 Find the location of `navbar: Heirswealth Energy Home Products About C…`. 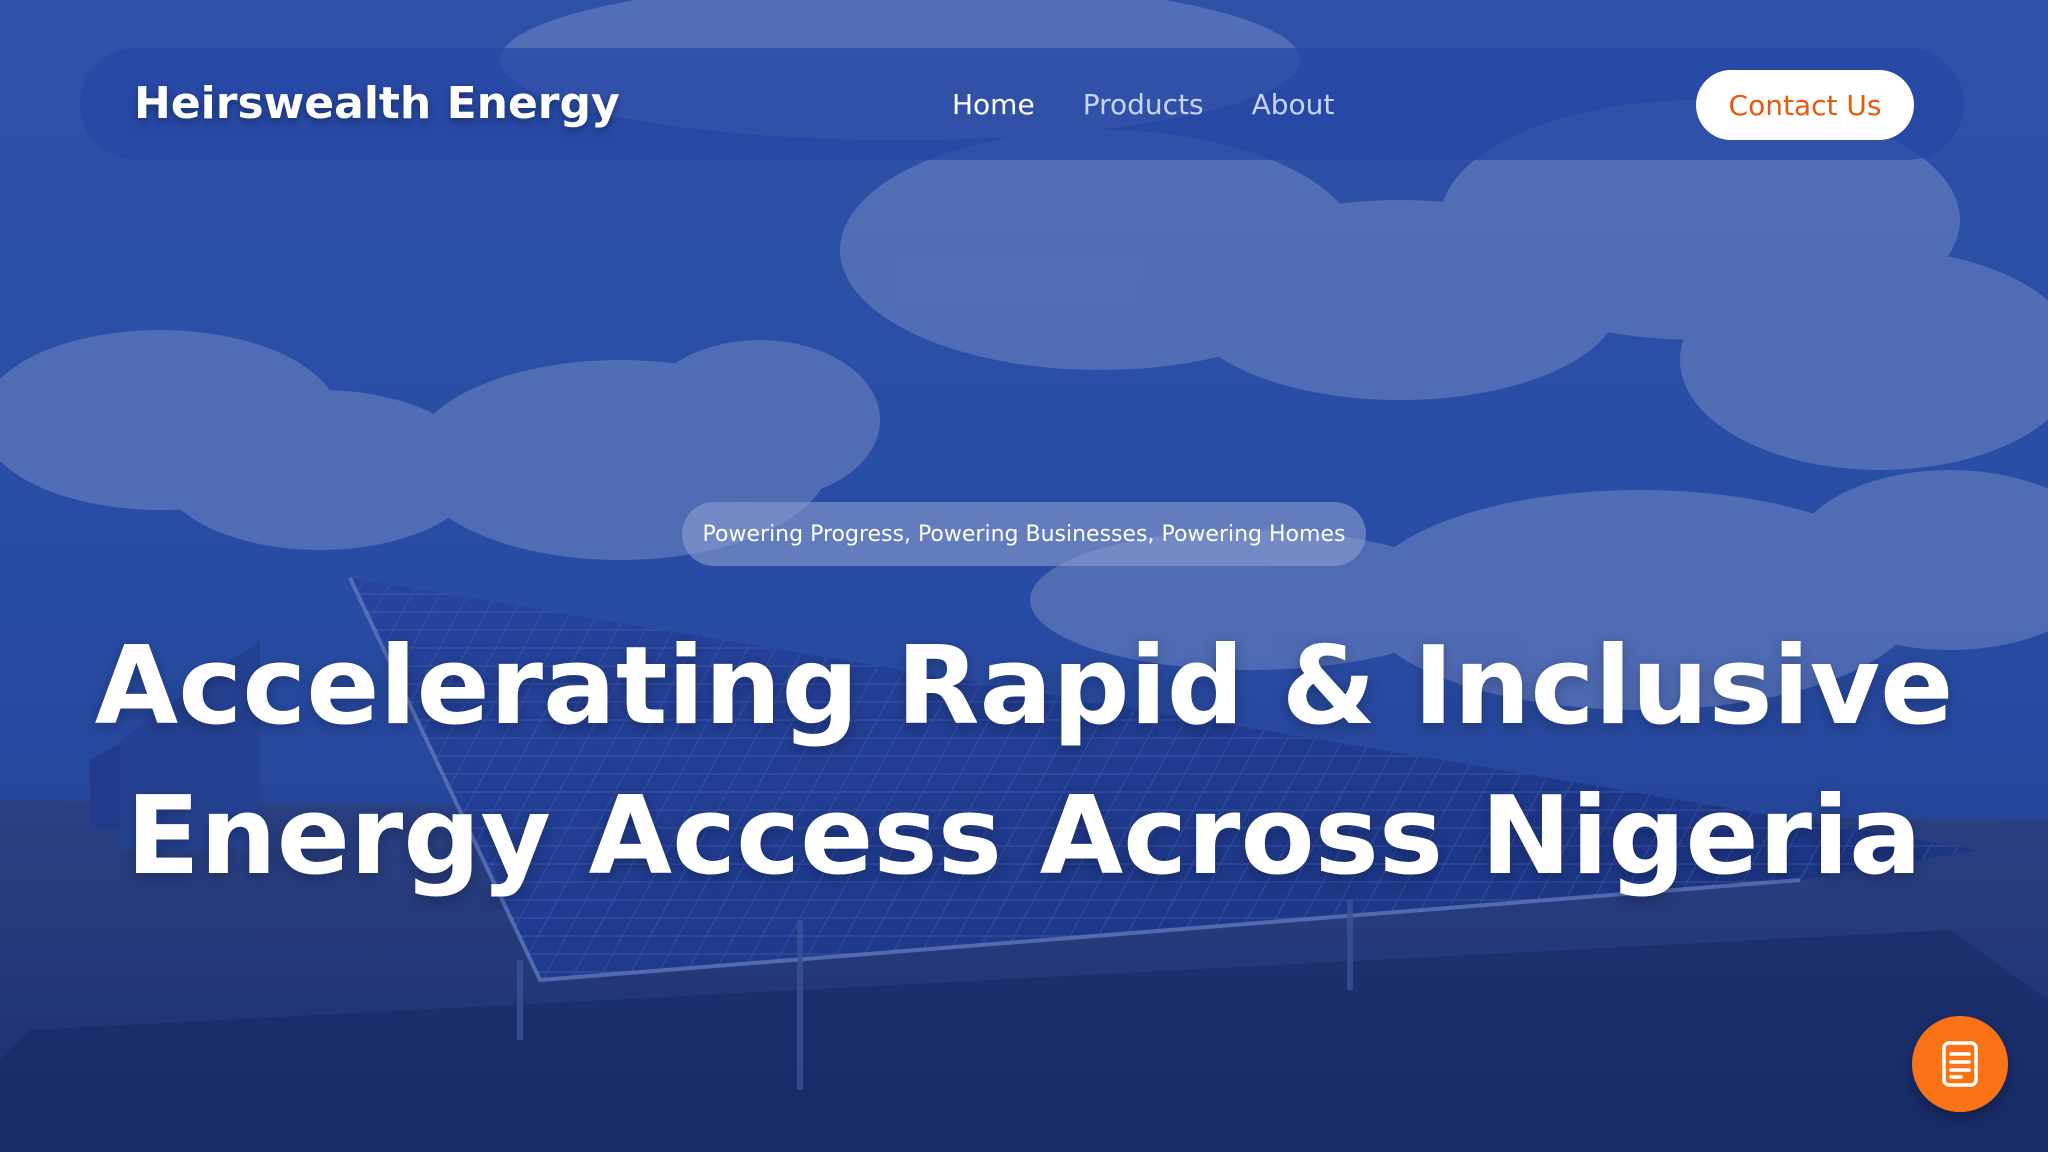

navbar: Heirswealth Energy Home Products About C… is located at coordinates (1022, 104).